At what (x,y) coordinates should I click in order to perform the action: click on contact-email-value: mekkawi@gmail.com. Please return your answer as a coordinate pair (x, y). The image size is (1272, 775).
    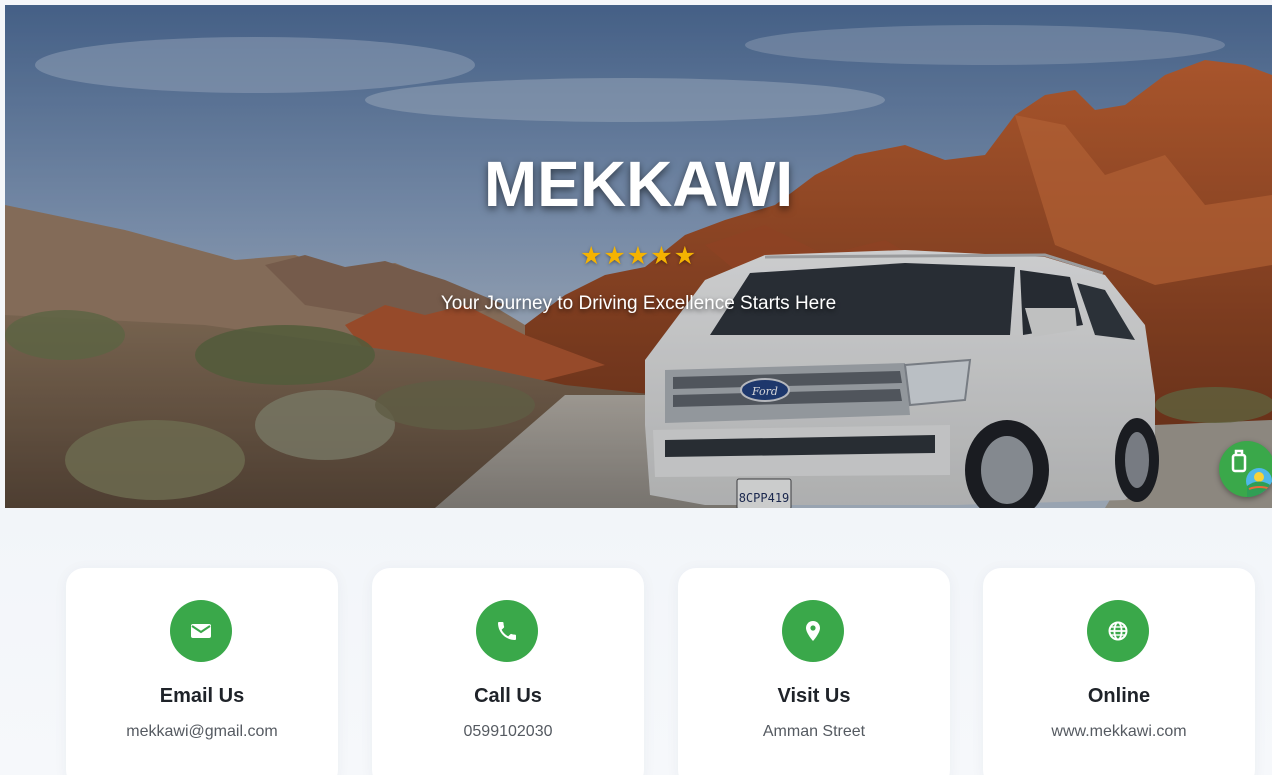
    Looking at the image, I should click on (202, 732).